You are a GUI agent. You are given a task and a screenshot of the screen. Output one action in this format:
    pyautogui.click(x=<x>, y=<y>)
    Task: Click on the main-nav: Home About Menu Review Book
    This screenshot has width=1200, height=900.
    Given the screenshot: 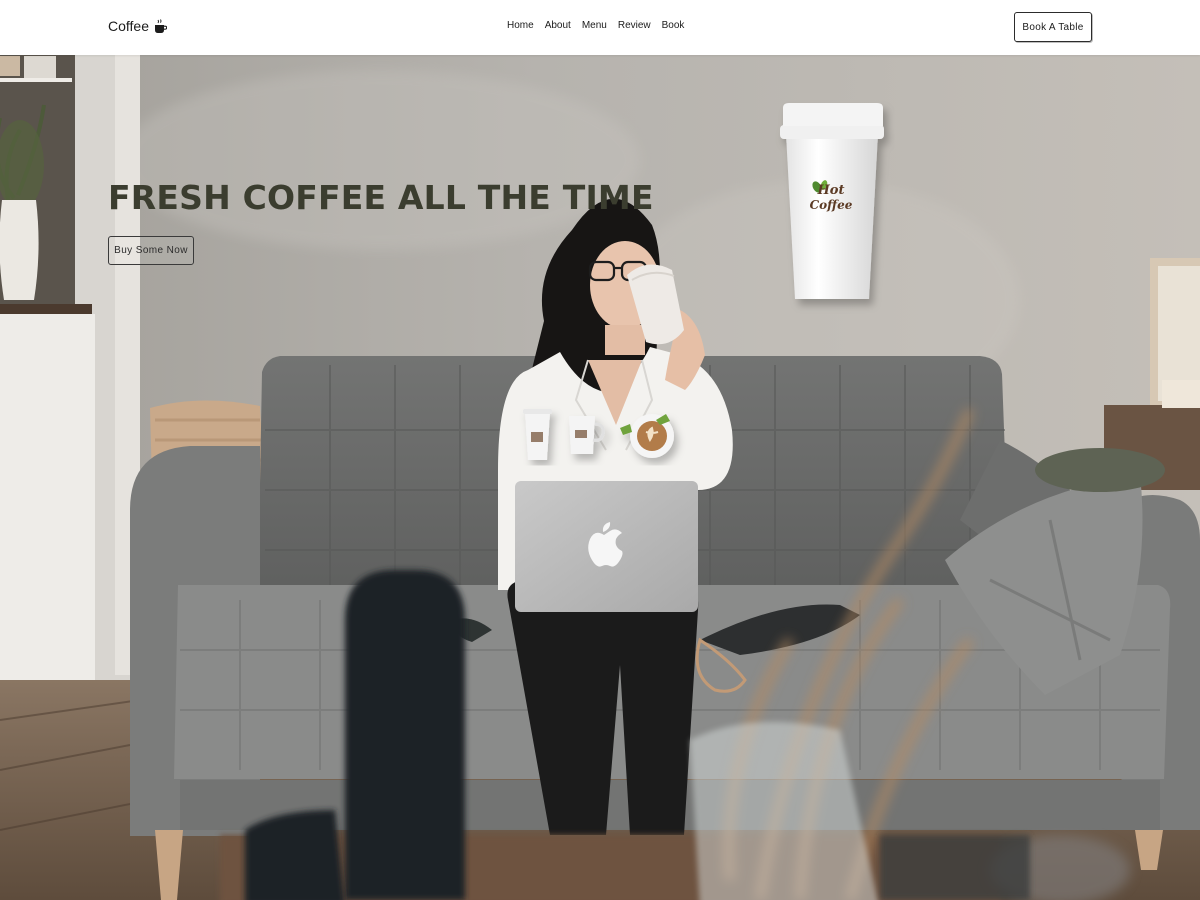 What is the action you would take?
    pyautogui.click(x=595, y=25)
    